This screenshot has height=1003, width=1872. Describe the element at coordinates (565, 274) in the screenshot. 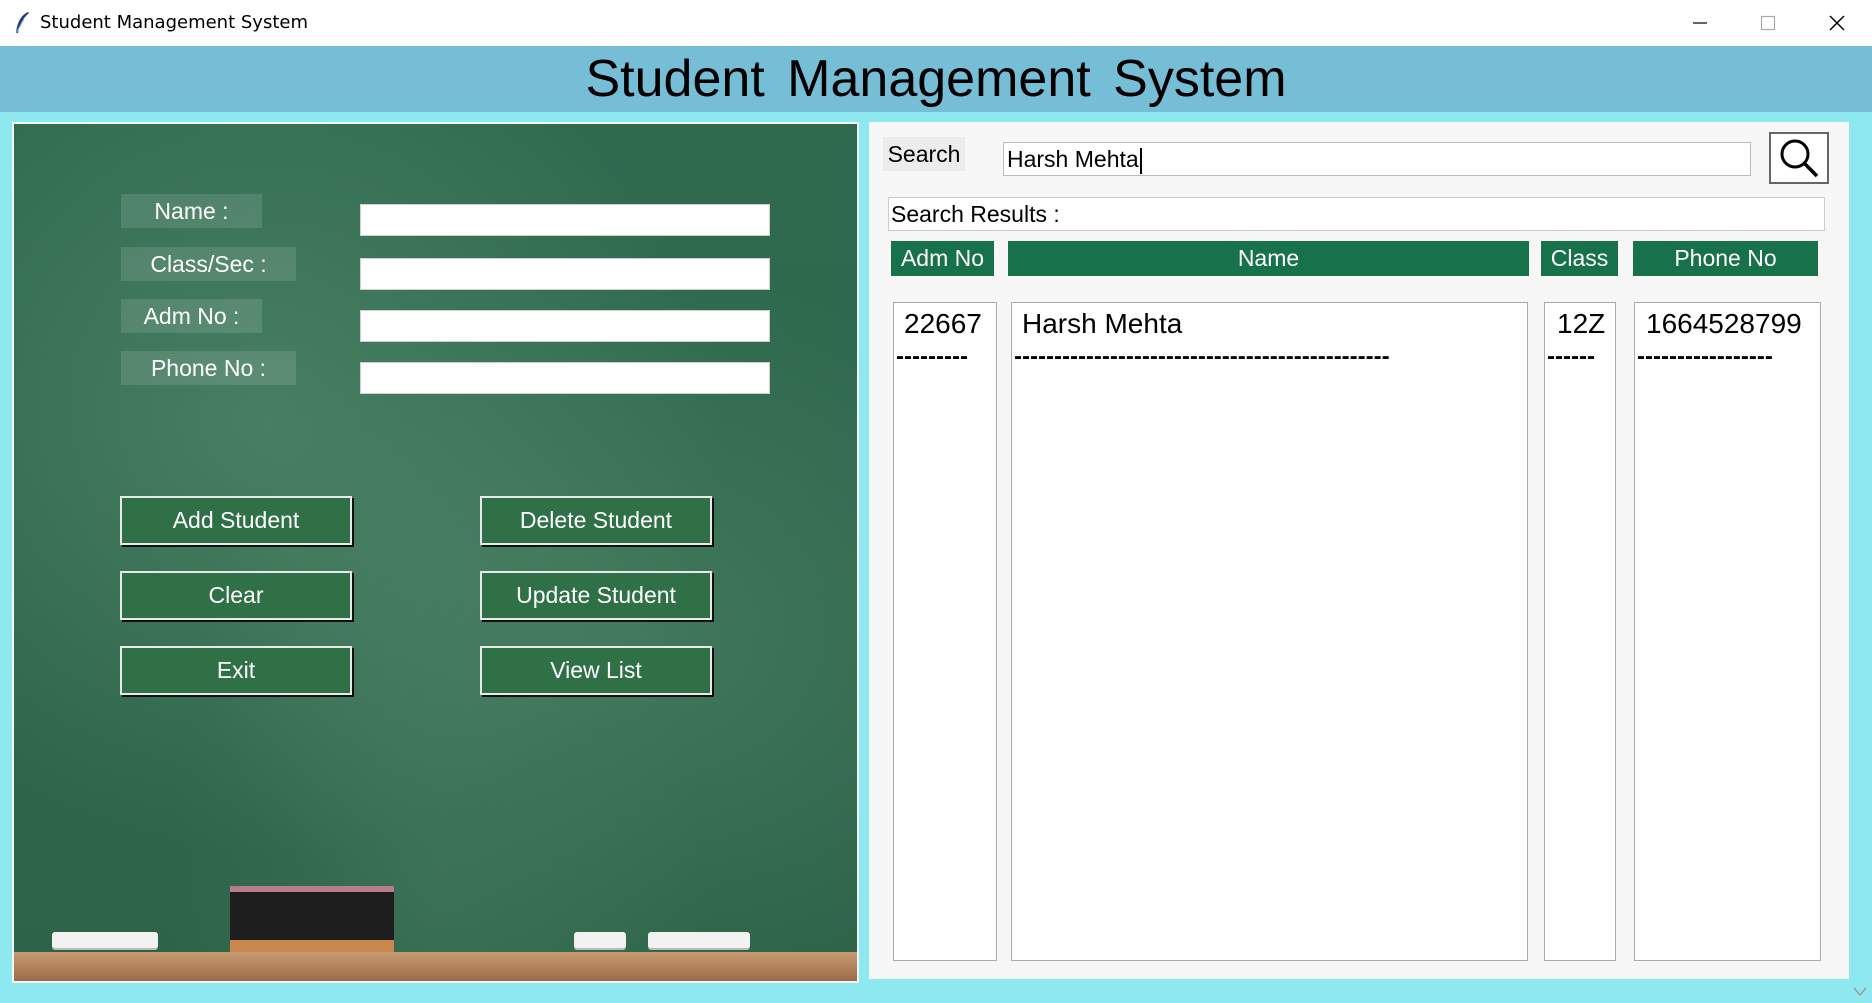

I see `class-field` at that location.